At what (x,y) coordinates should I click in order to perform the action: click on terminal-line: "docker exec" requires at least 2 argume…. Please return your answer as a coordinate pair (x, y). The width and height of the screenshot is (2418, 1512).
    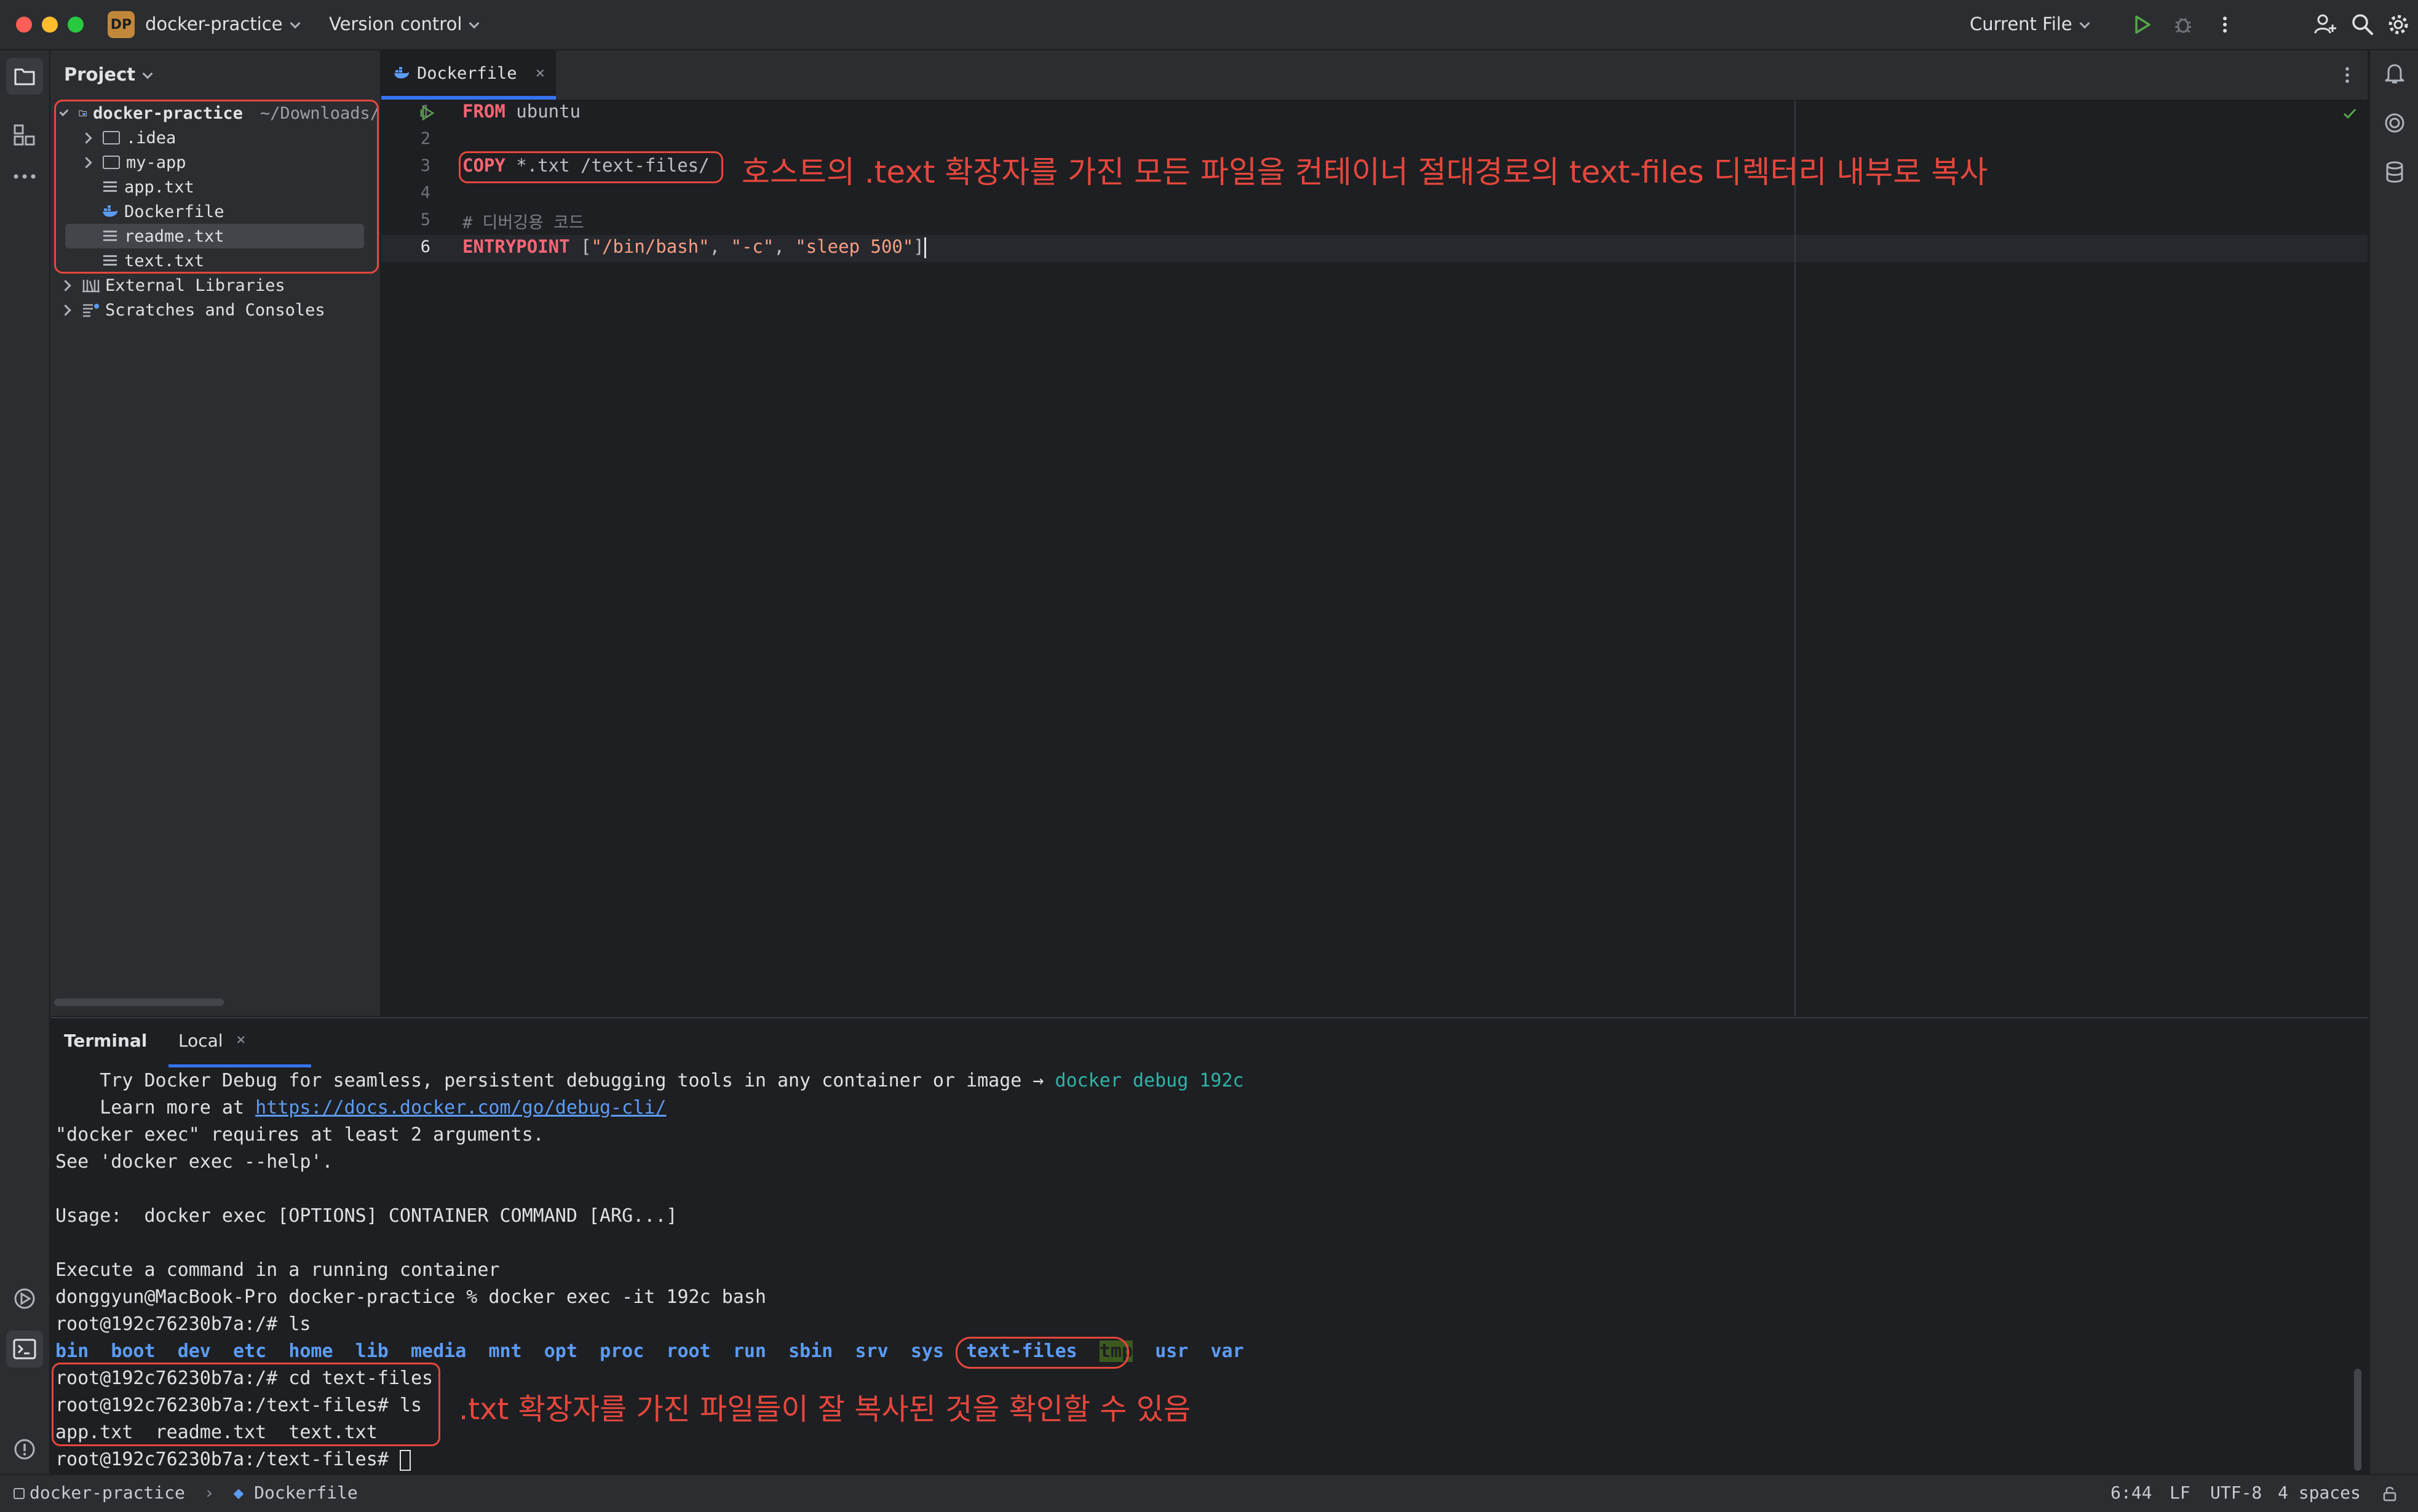
    Looking at the image, I should click on (299, 1135).